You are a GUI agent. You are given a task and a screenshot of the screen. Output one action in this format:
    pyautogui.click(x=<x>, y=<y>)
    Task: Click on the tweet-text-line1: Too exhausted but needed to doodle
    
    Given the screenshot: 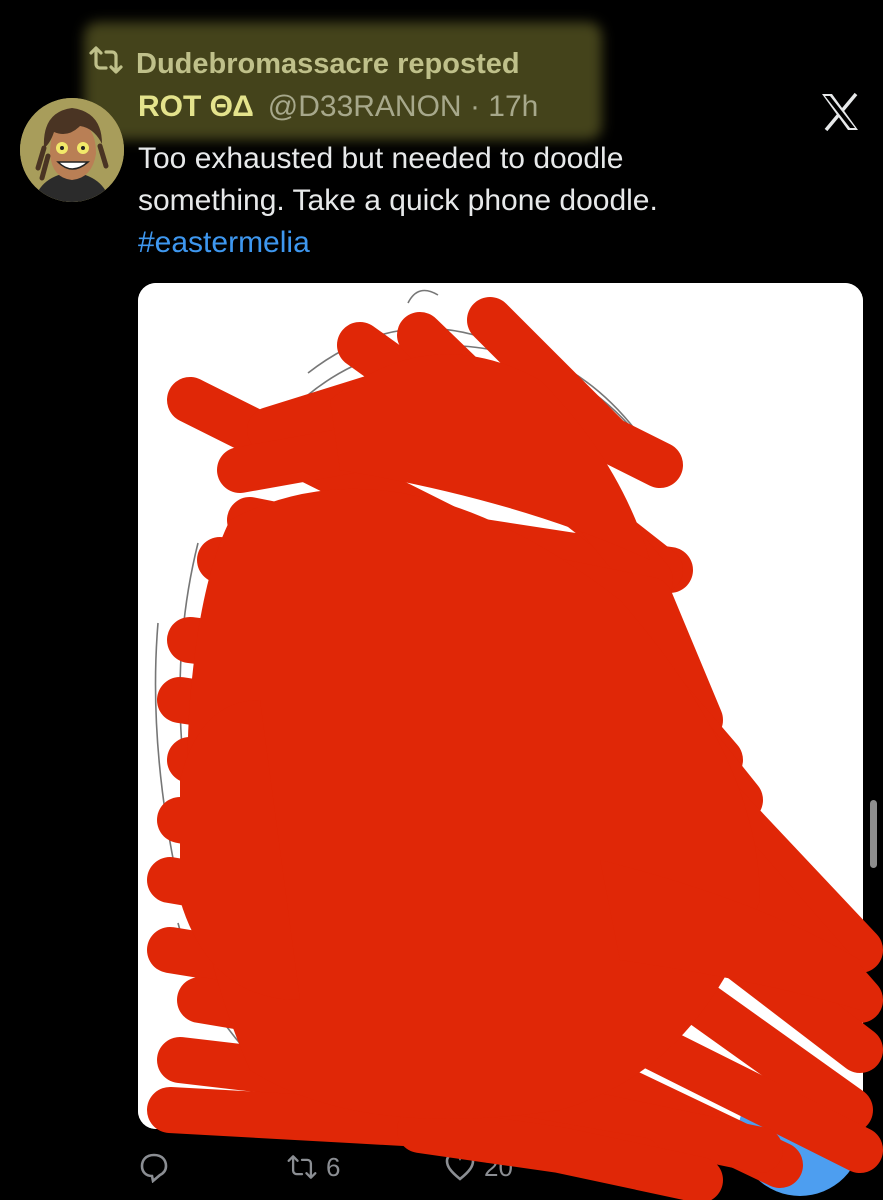 What is the action you would take?
    pyautogui.click(x=381, y=158)
    